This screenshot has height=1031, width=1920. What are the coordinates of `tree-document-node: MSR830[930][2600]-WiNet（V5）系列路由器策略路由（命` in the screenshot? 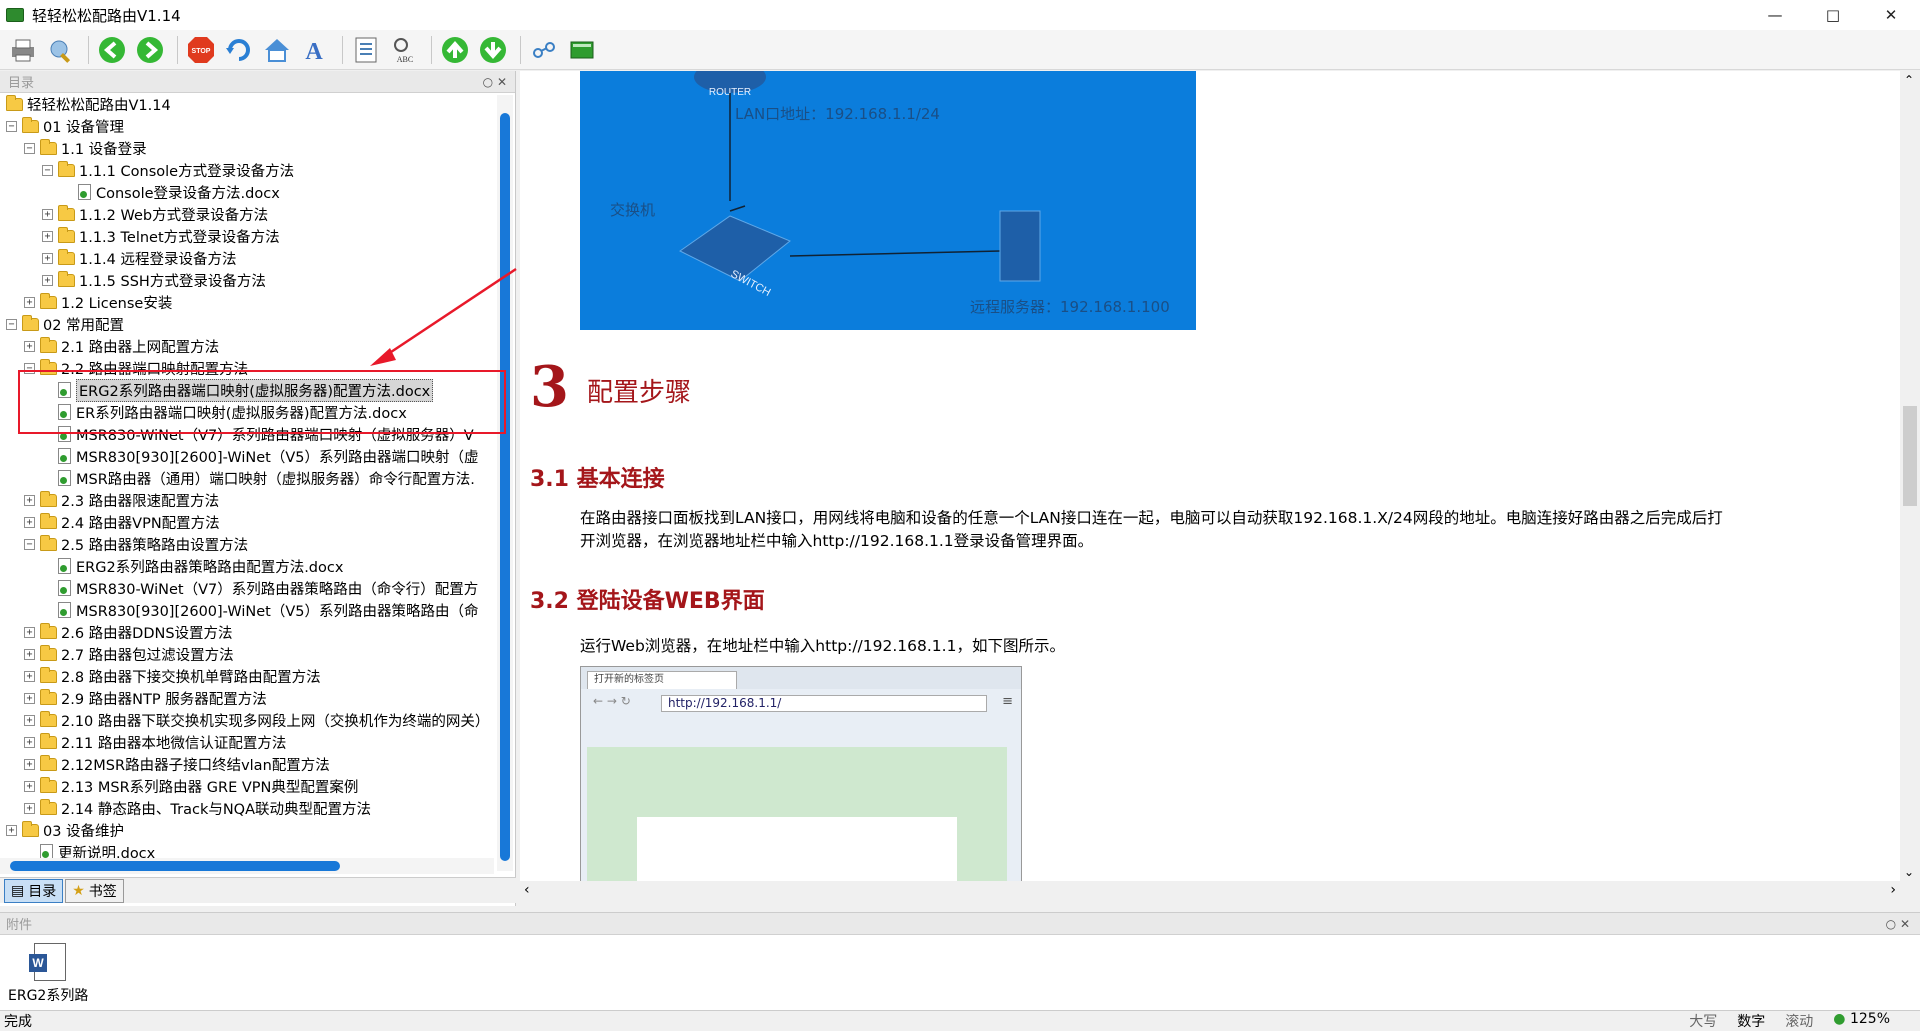 It's located at (268, 610).